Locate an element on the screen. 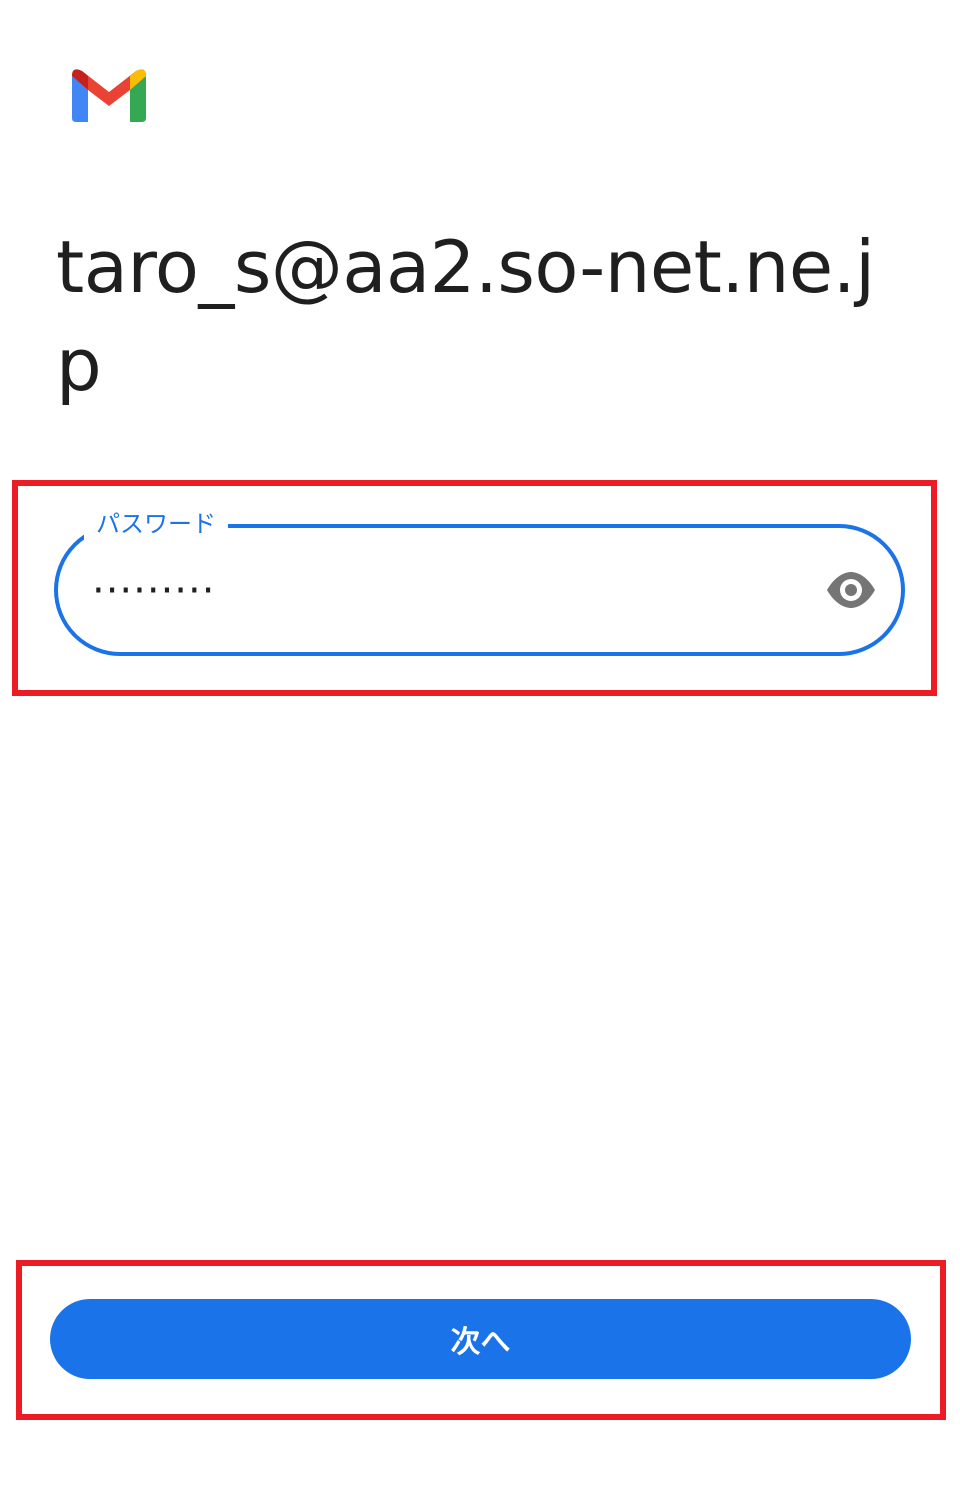  password-label: パスワード is located at coordinates (156, 524).